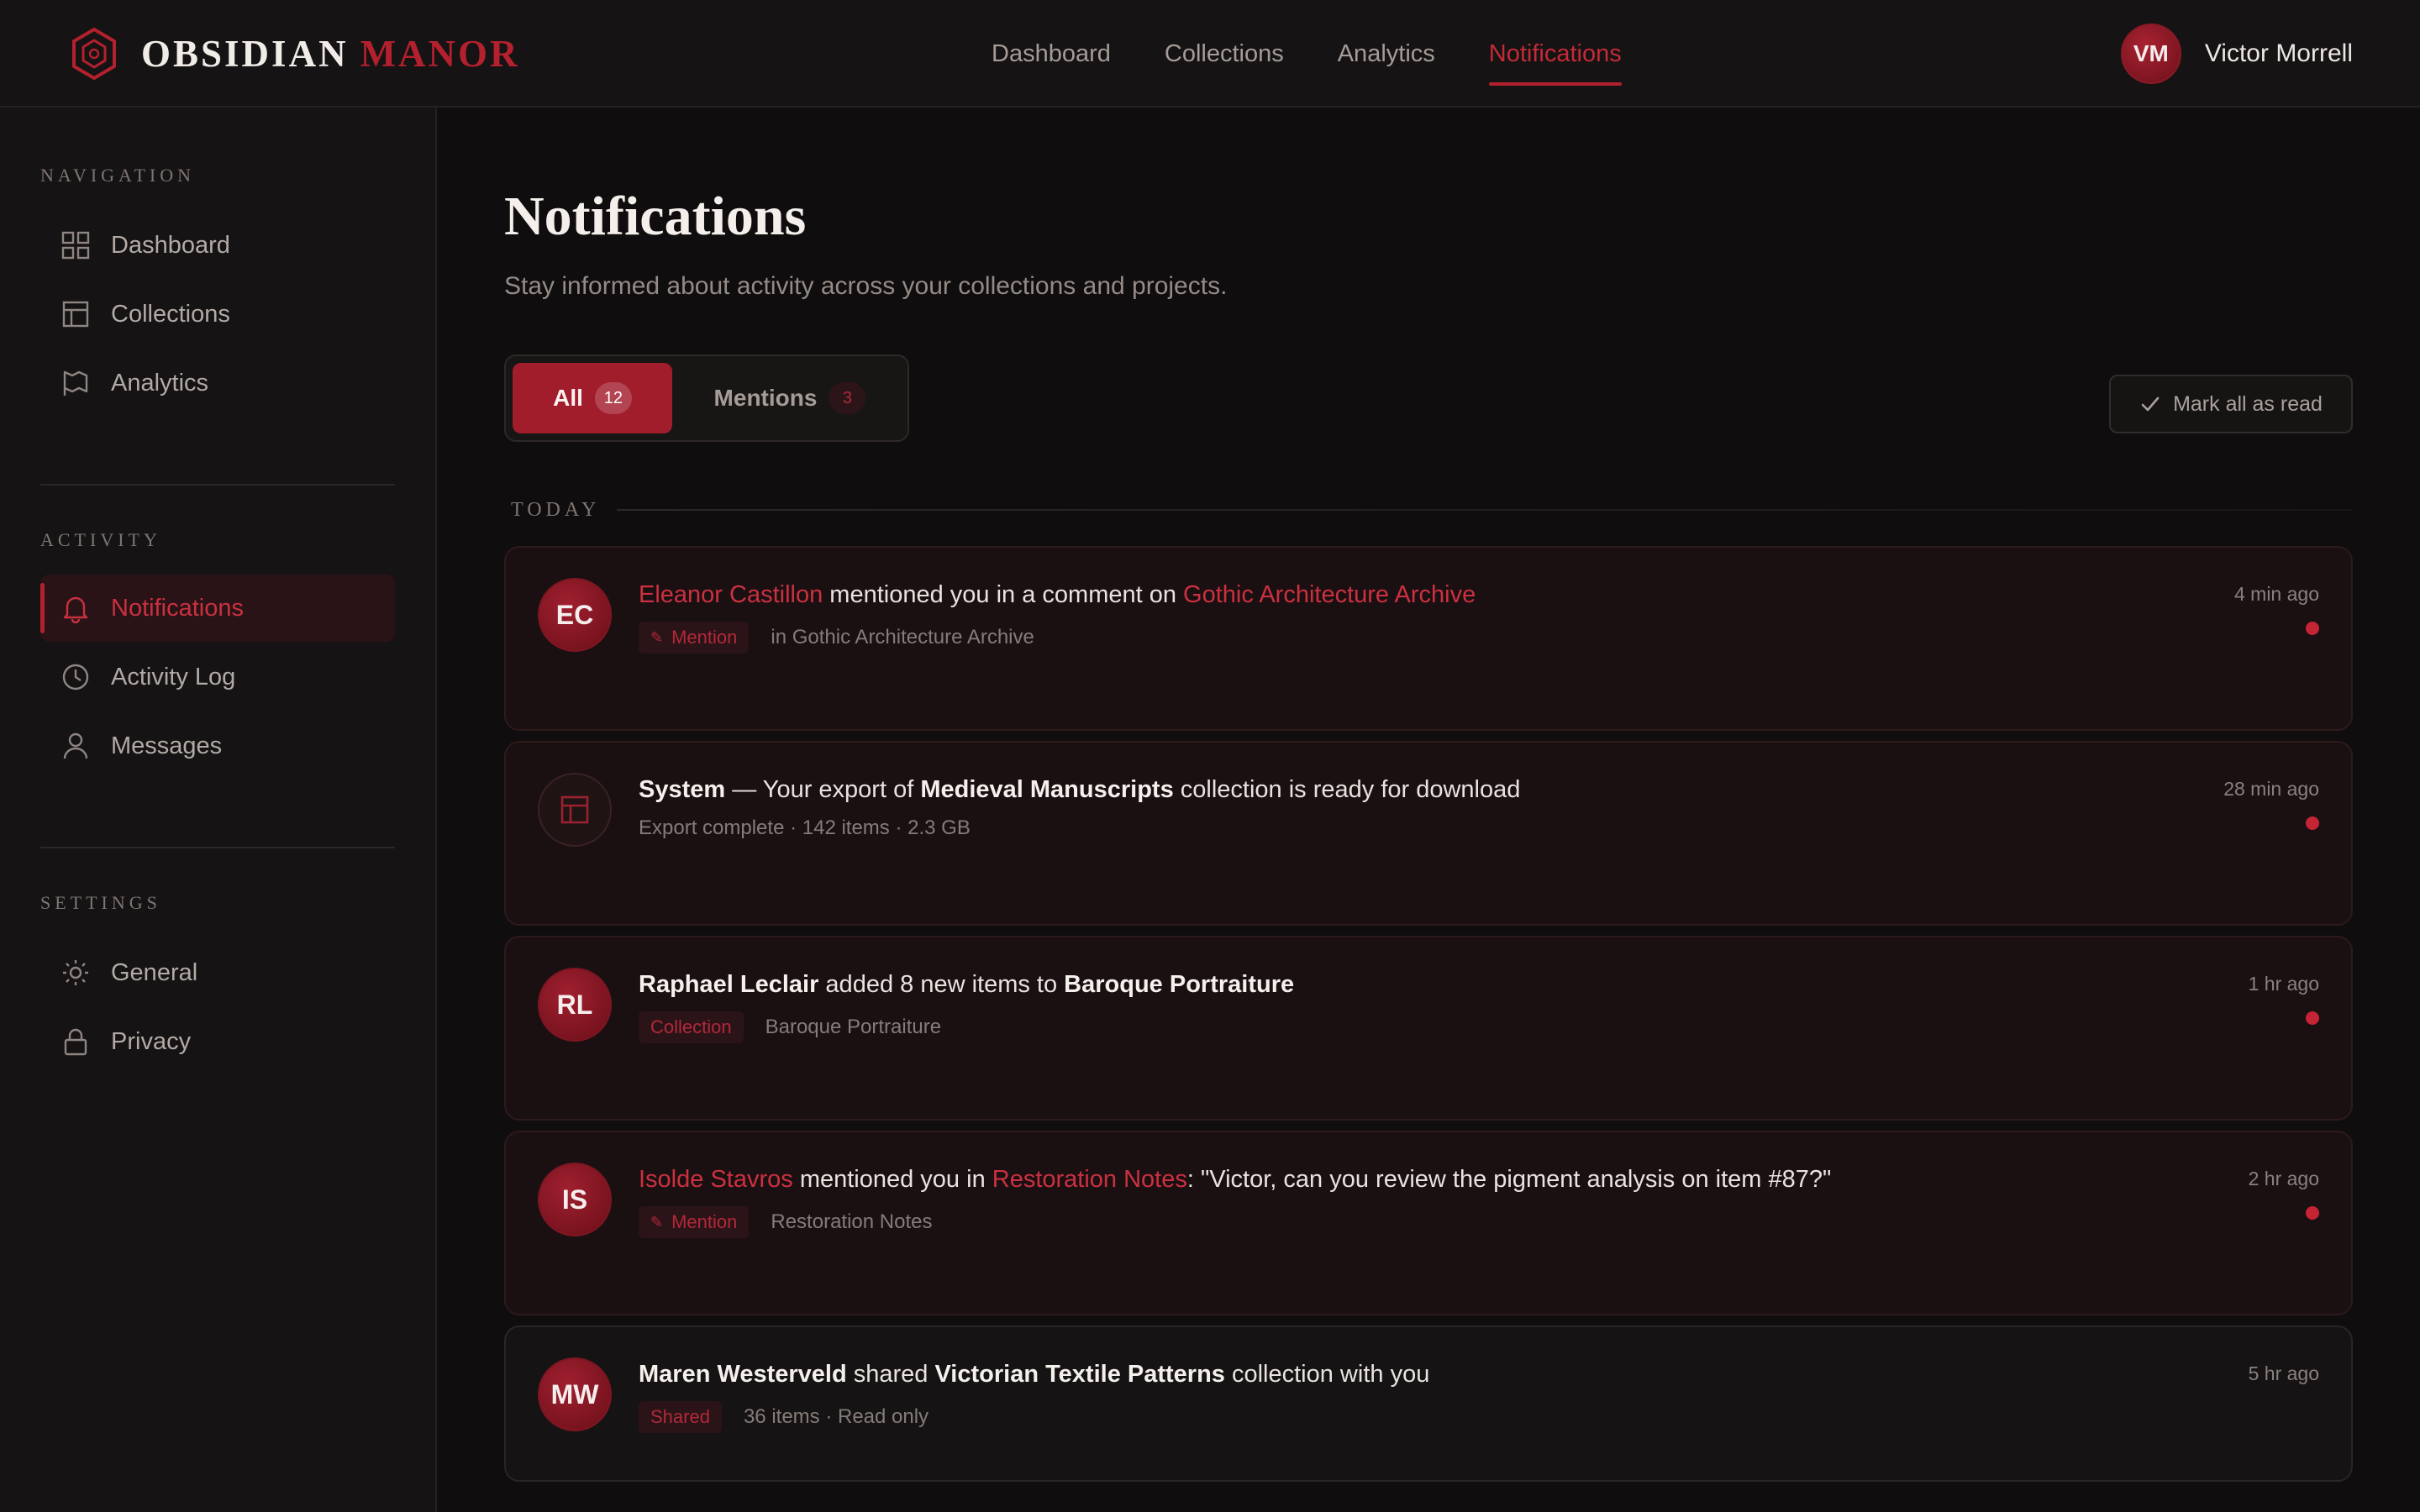 This screenshot has height=1512, width=2420. I want to click on meta-text: Baroque Portraiture, so click(854, 1027).